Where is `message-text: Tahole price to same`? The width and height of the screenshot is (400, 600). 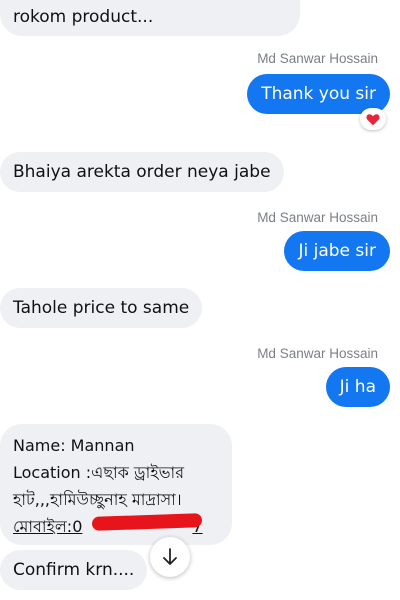
message-text: Tahole price to same is located at coordinates (101, 308).